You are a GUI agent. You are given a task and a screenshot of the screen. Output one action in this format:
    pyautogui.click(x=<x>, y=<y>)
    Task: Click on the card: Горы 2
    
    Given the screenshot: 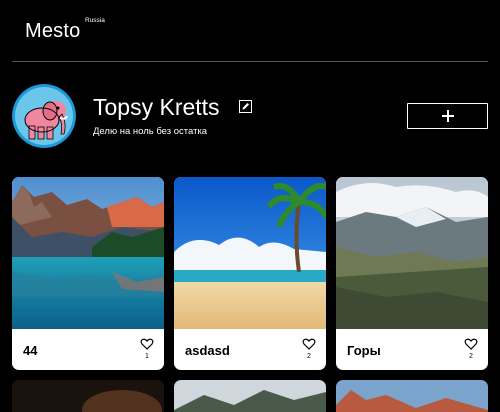 What is the action you would take?
    pyautogui.click(x=412, y=273)
    